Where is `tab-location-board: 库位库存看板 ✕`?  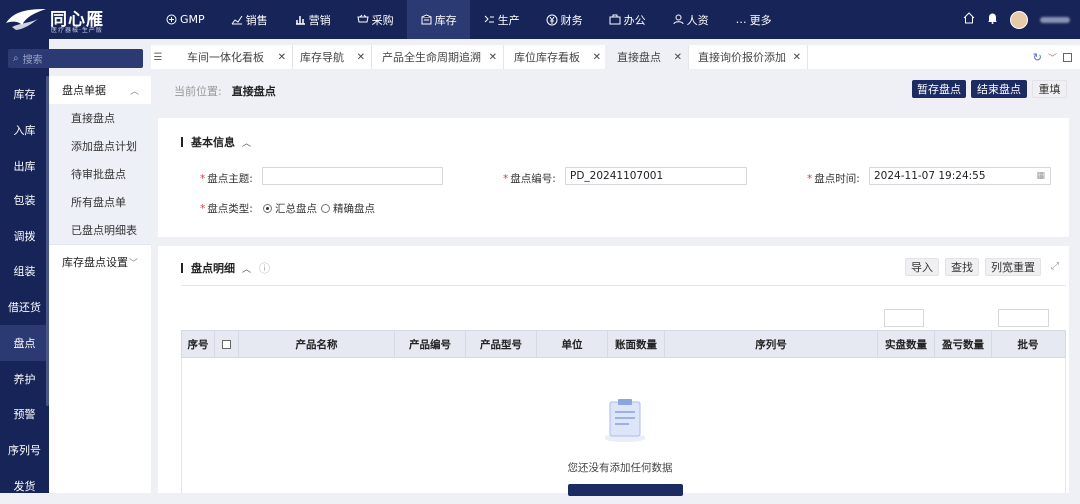
tab-location-board: 库位库存看板 ✕ is located at coordinates (555, 57).